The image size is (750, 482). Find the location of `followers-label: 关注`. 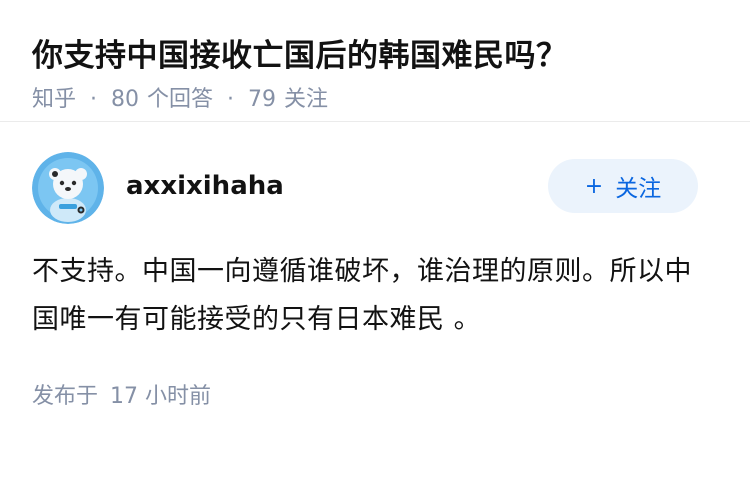

followers-label: 关注 is located at coordinates (306, 100).